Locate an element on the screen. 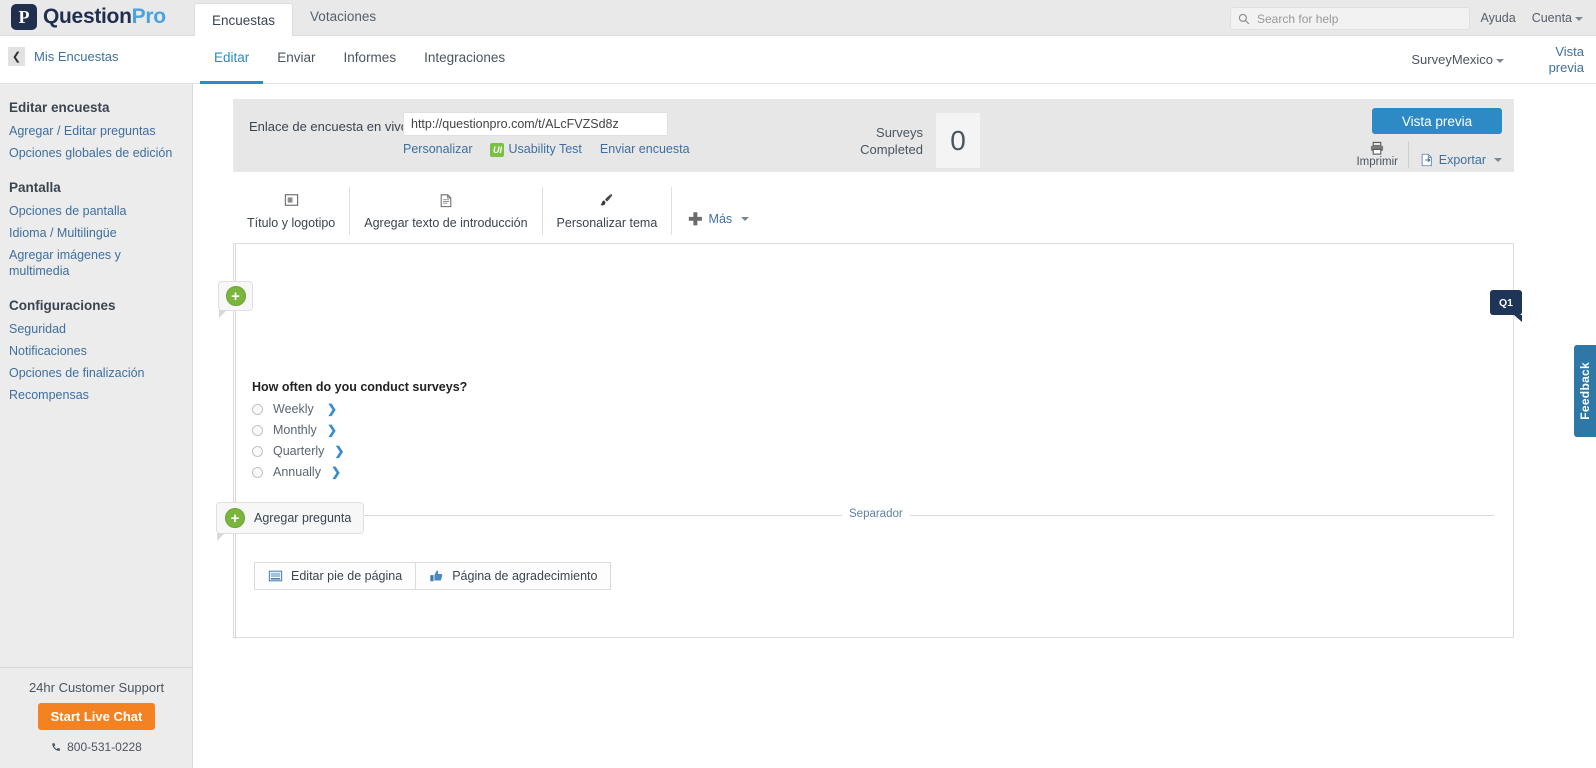 The width and height of the screenshot is (1596, 768). personalizar-link: Personalizar is located at coordinates (437, 149).